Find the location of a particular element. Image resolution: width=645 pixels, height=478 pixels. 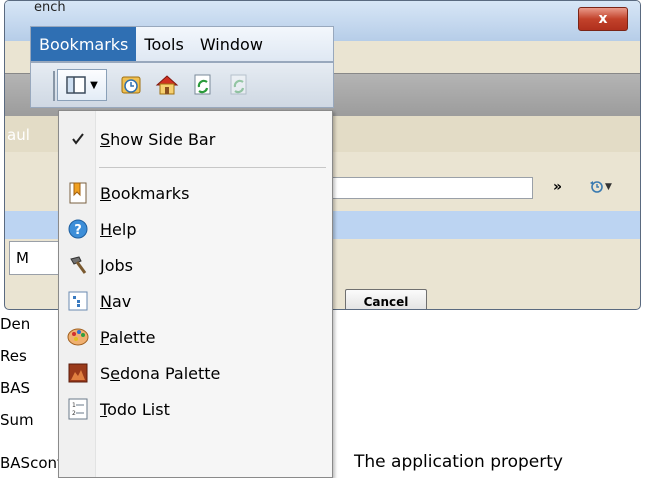

svg-text: 2 is located at coordinates (74, 413).